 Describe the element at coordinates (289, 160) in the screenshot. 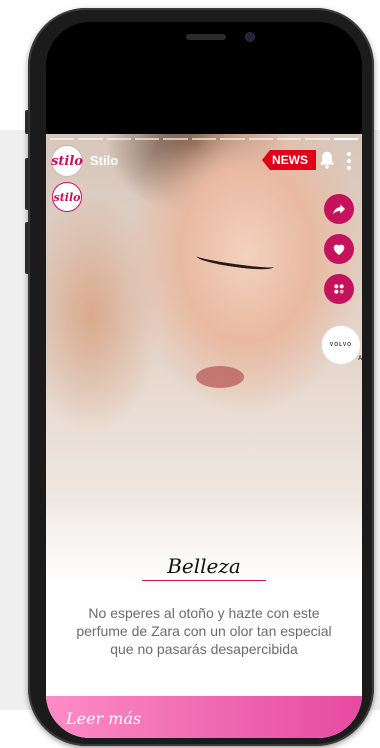

I see `news-badge: NEWS` at that location.